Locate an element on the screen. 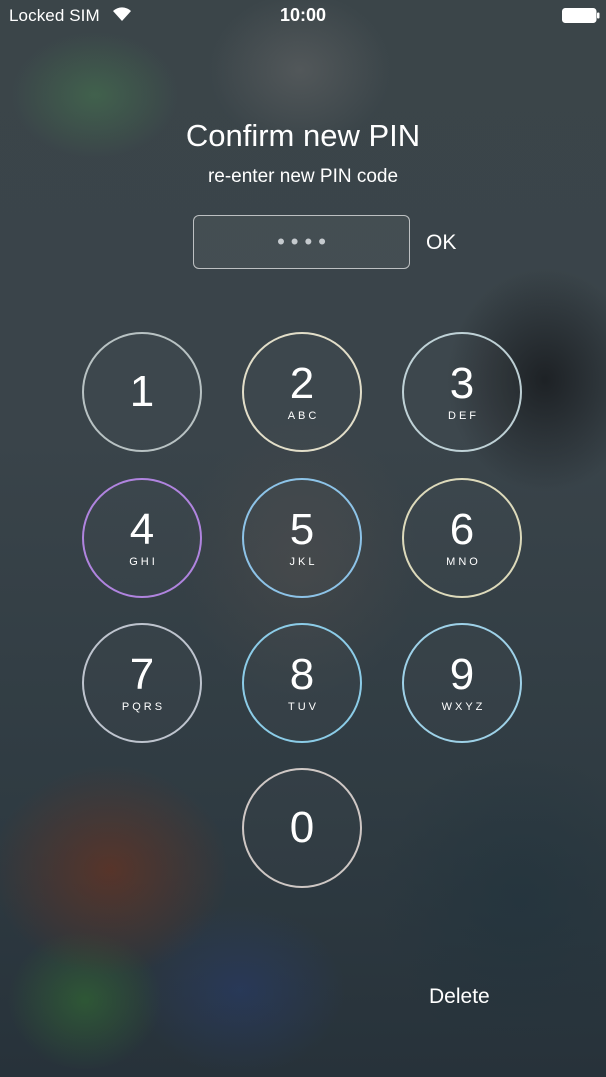 Image resolution: width=606 pixels, height=1077 pixels. key-letters: WXYZ is located at coordinates (463, 707).